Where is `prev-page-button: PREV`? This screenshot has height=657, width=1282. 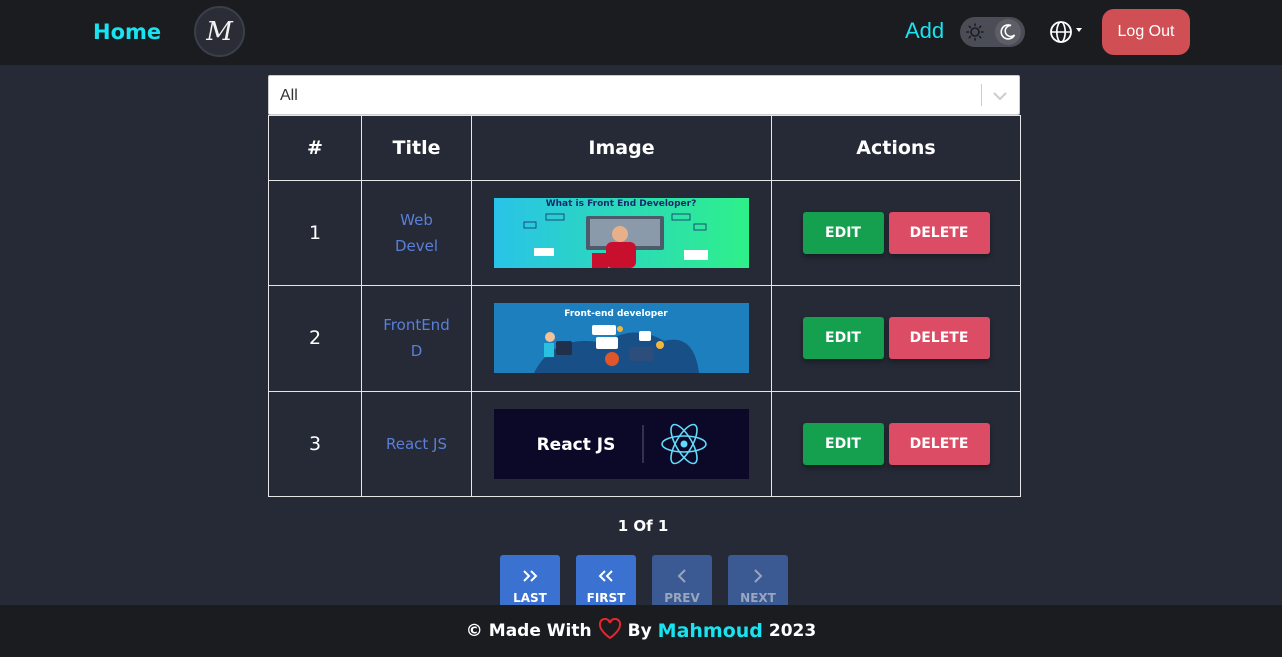 prev-page-button: PREV is located at coordinates (682, 580).